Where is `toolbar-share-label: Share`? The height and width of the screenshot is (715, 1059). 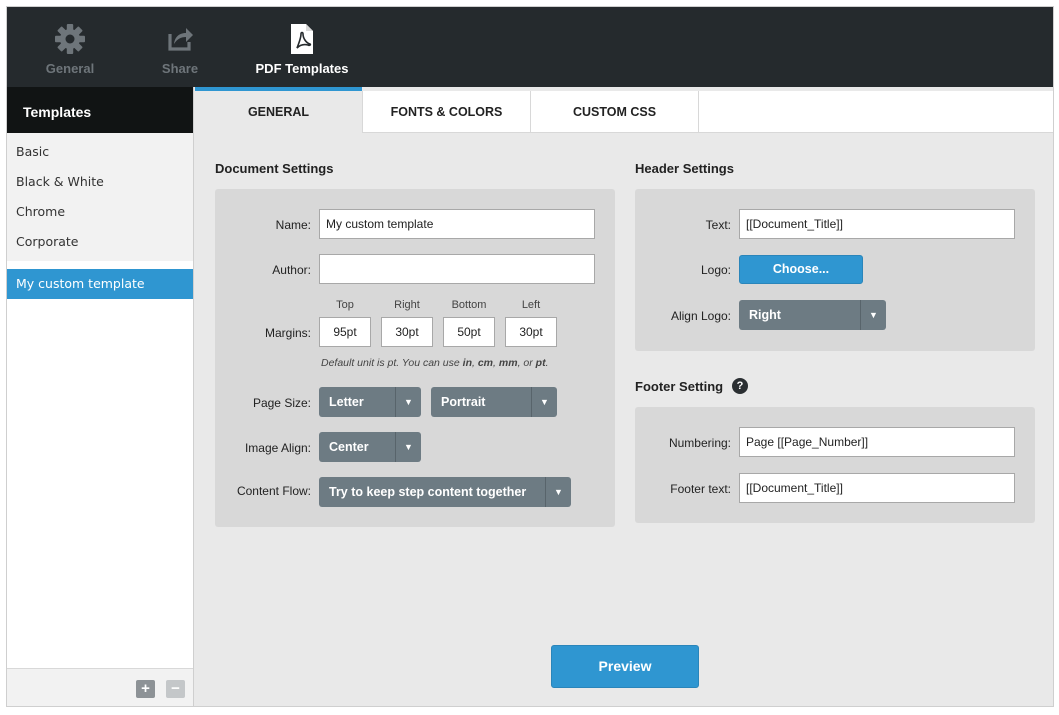 toolbar-share-label: Share is located at coordinates (180, 68).